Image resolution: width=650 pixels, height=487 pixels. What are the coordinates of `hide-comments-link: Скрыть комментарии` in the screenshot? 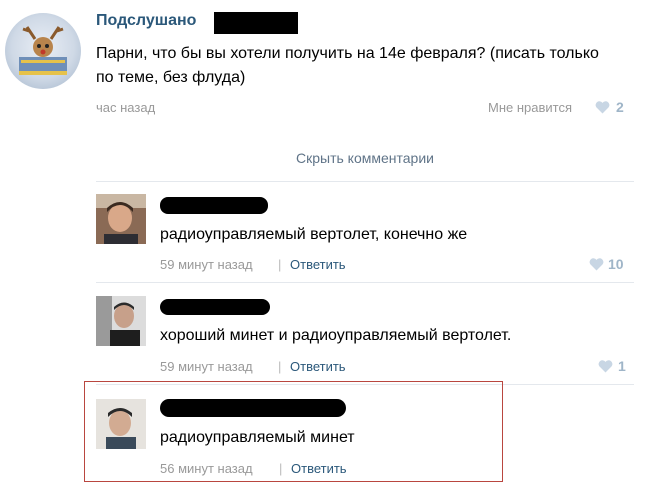 It's located at (325, 158).